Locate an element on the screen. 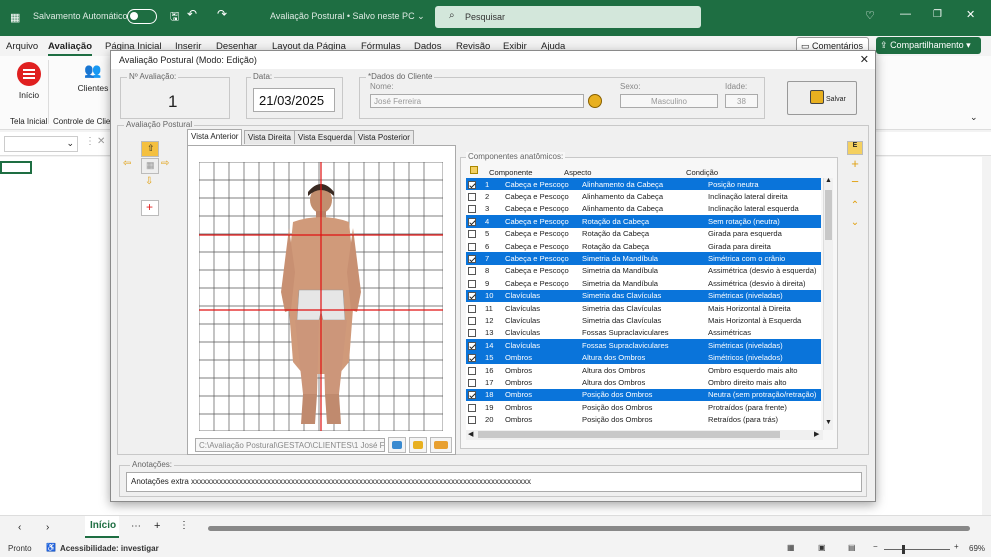  page-break-icon: ▤ is located at coordinates (852, 547).